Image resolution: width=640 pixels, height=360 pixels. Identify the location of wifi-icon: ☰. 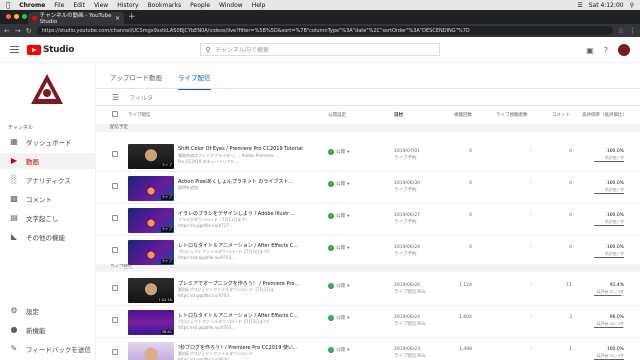
(579, 5).